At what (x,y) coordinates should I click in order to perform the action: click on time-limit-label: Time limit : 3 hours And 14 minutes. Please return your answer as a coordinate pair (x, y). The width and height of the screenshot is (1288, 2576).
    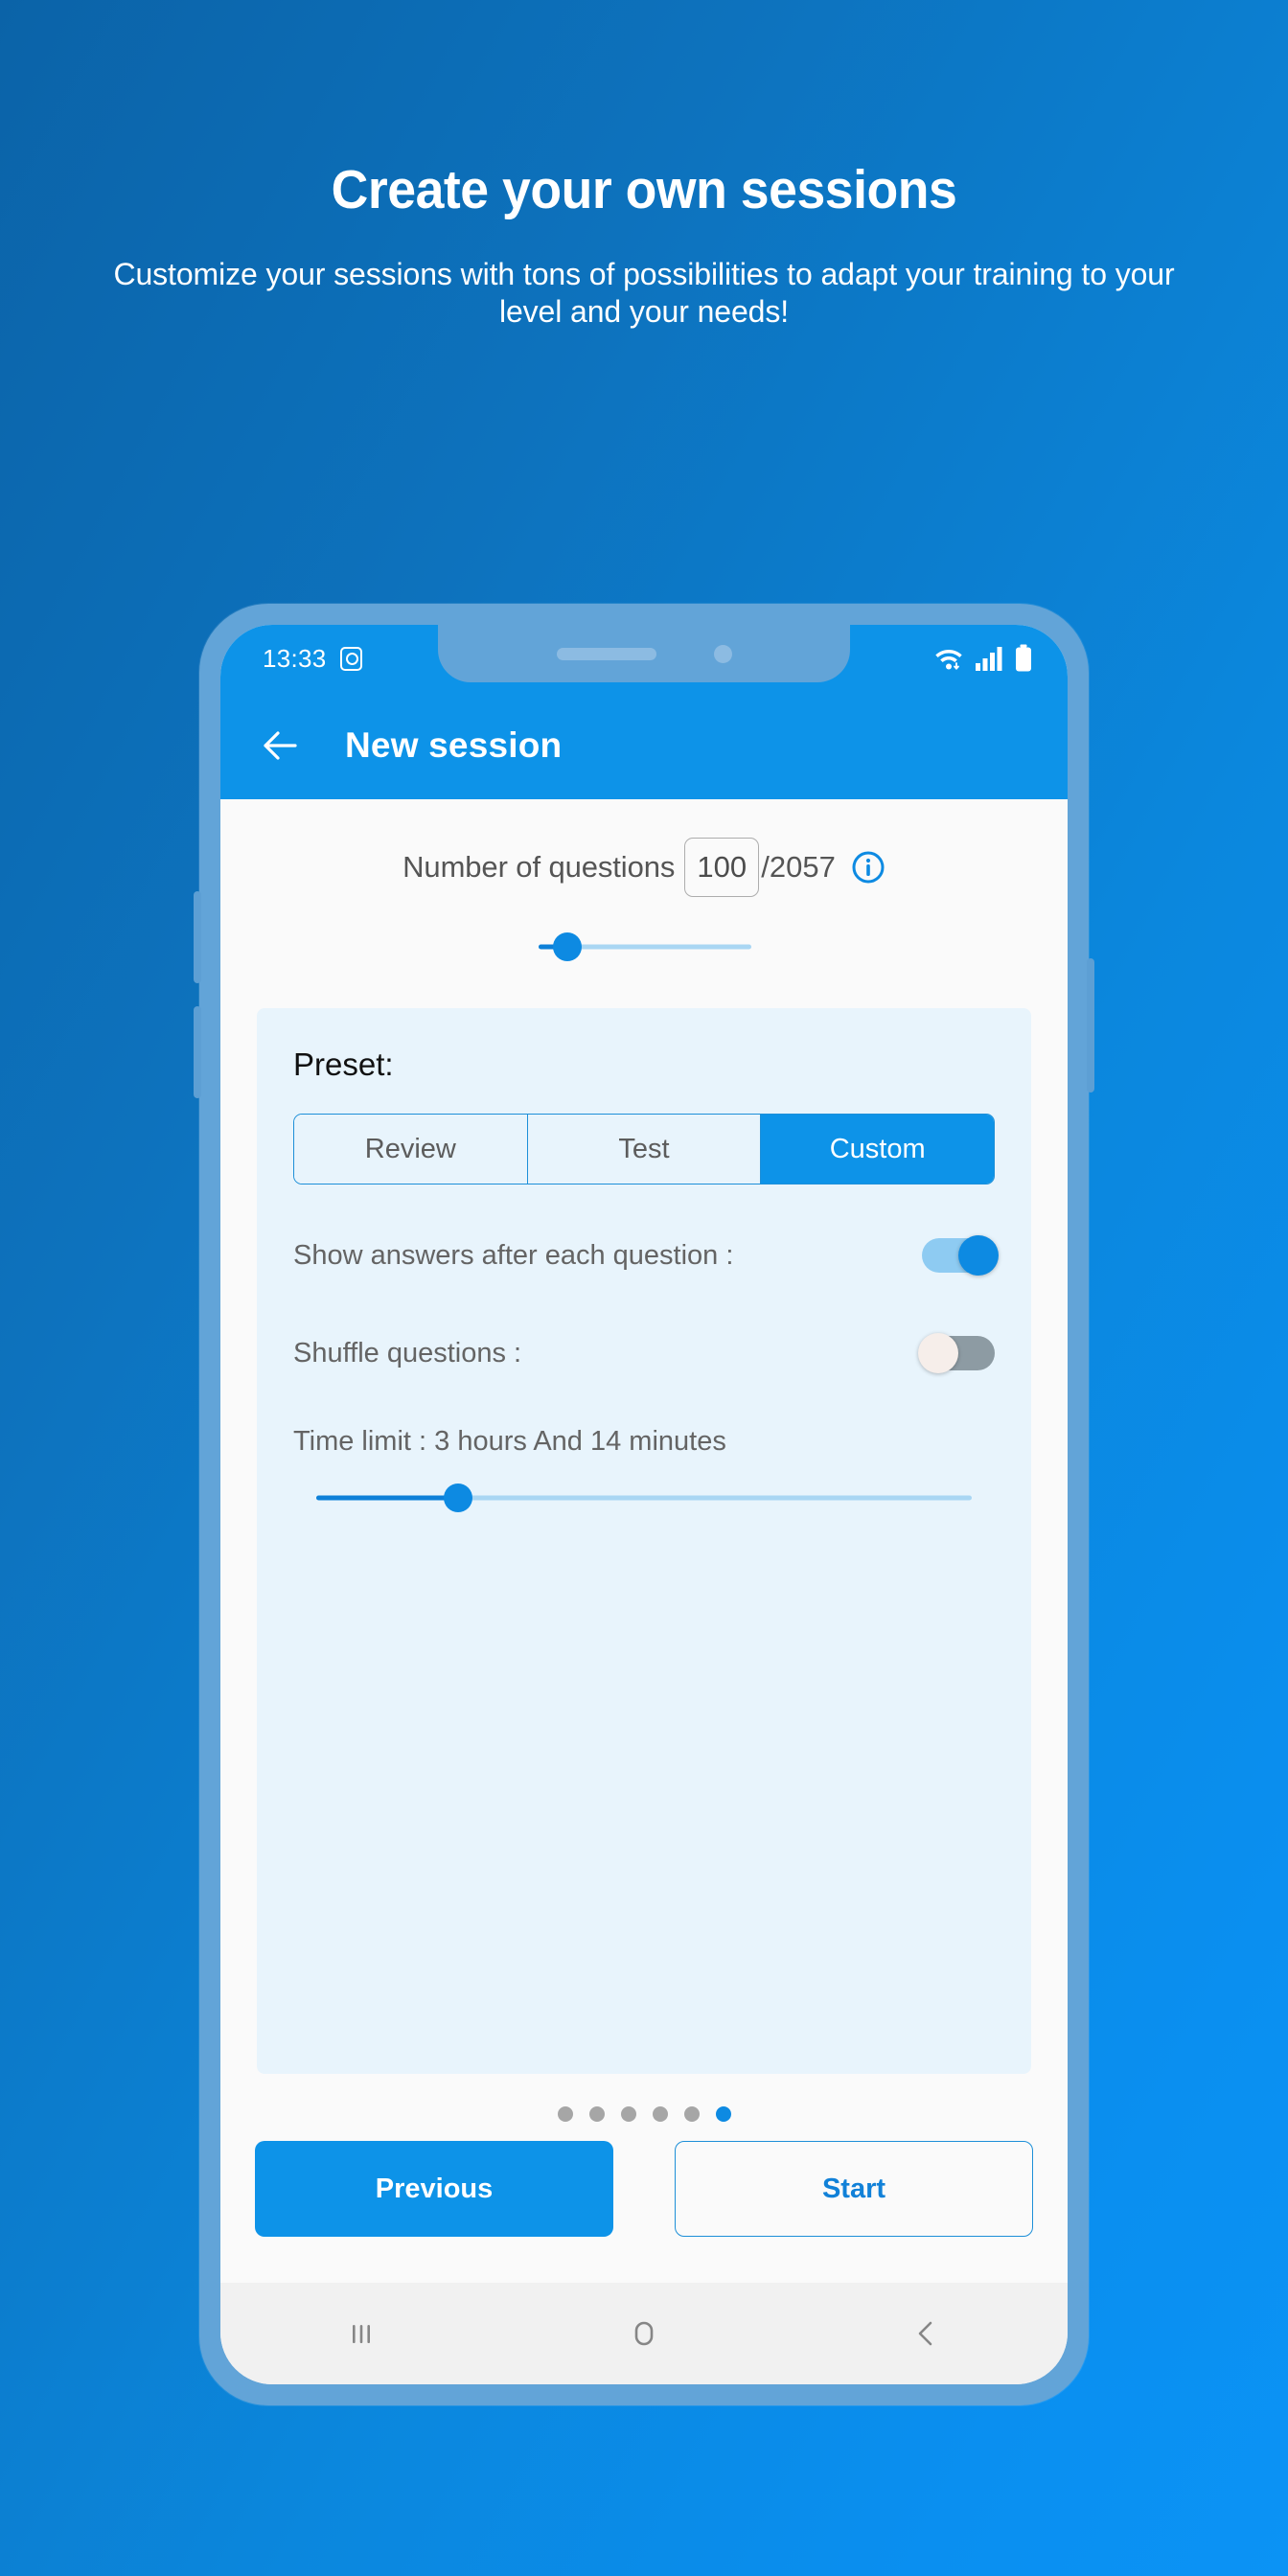
    Looking at the image, I should click on (510, 1441).